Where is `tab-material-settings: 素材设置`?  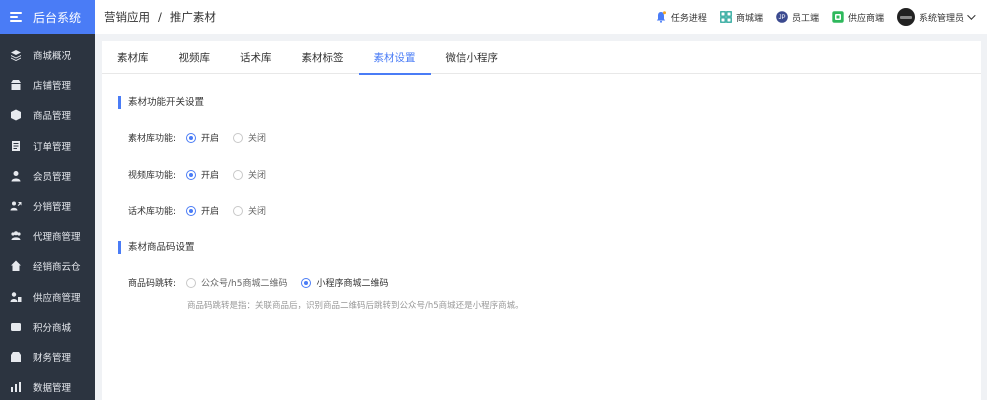 tab-material-settings: 素材设置 is located at coordinates (394, 58).